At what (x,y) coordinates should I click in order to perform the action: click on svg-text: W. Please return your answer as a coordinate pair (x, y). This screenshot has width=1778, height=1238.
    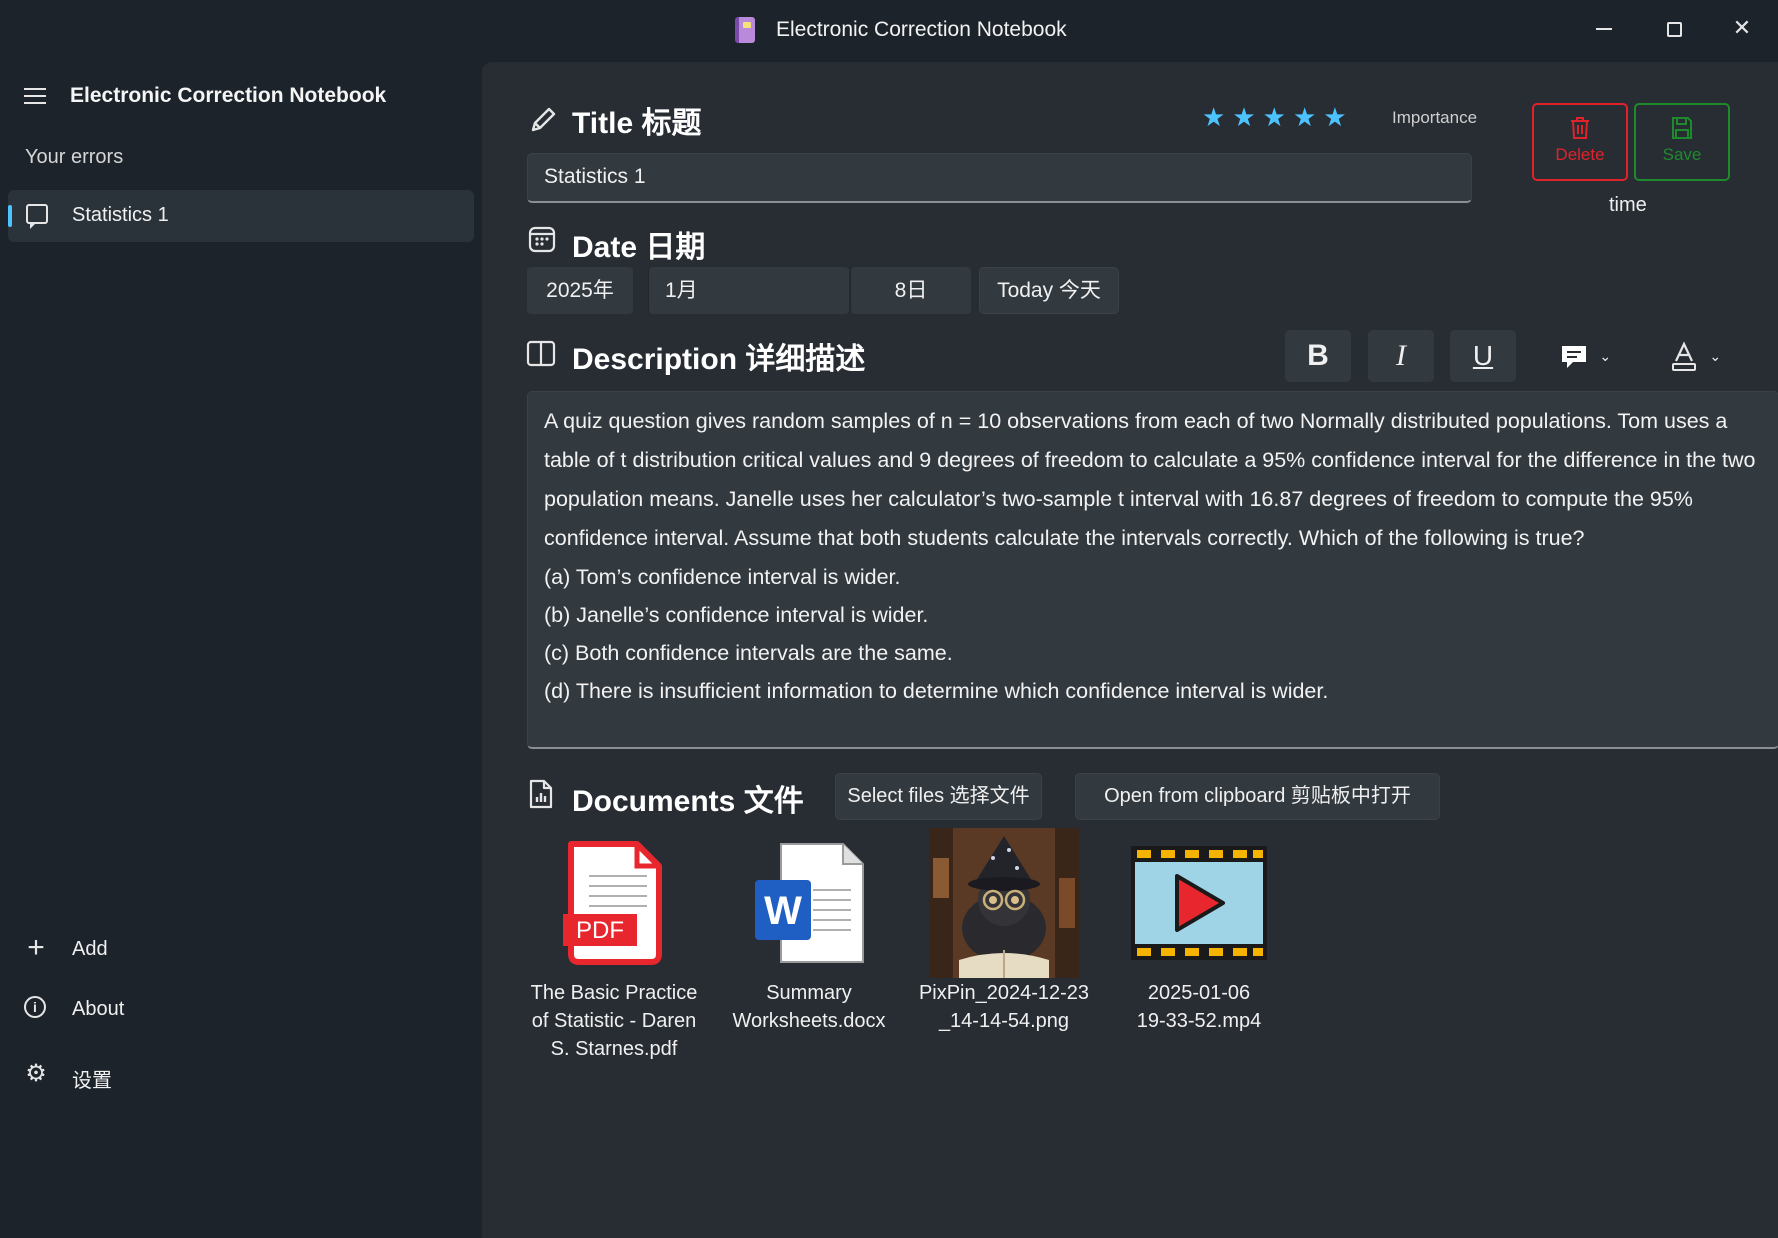
    Looking at the image, I should click on (783, 911).